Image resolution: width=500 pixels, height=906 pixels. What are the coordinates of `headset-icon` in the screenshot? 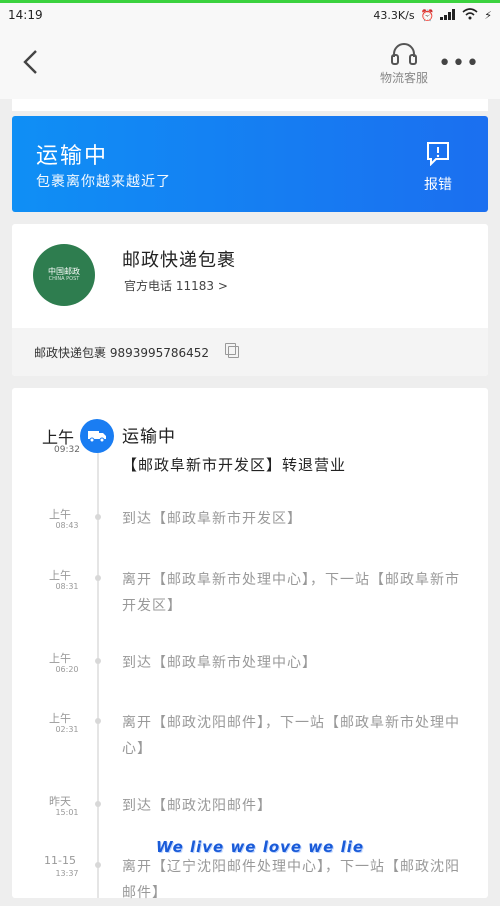 It's located at (404, 54).